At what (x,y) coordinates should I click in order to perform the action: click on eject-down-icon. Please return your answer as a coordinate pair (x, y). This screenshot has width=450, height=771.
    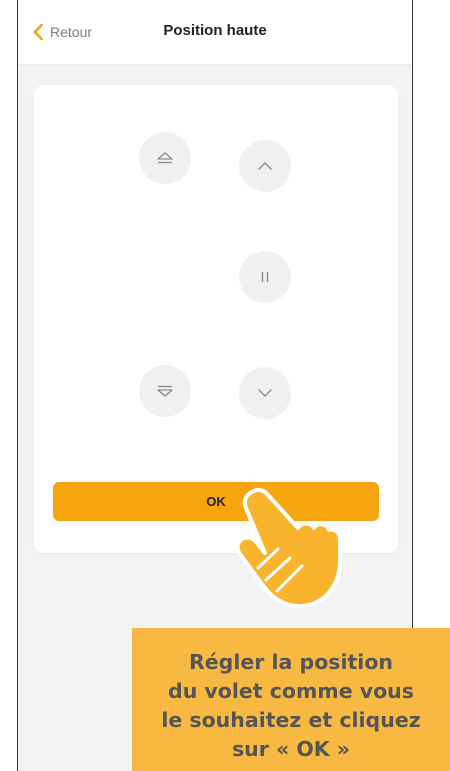
    Looking at the image, I should click on (165, 391).